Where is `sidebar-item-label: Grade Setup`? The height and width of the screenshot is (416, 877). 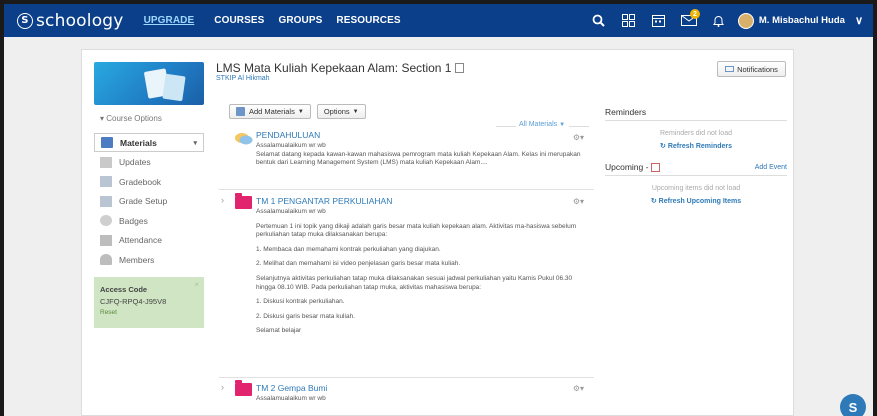
sidebar-item-label: Grade Setup is located at coordinates (143, 201).